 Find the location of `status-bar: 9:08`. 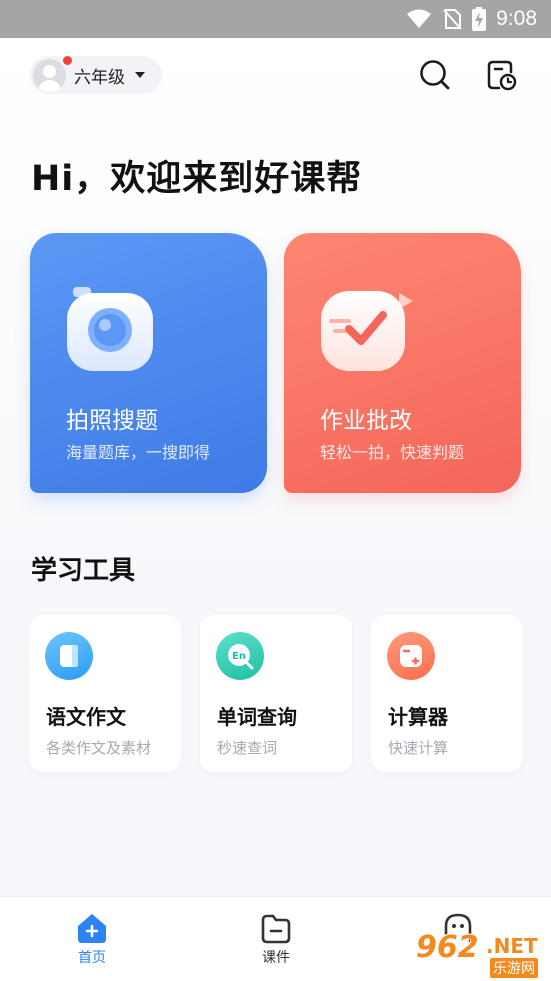

status-bar: 9:08 is located at coordinates (275, 19).